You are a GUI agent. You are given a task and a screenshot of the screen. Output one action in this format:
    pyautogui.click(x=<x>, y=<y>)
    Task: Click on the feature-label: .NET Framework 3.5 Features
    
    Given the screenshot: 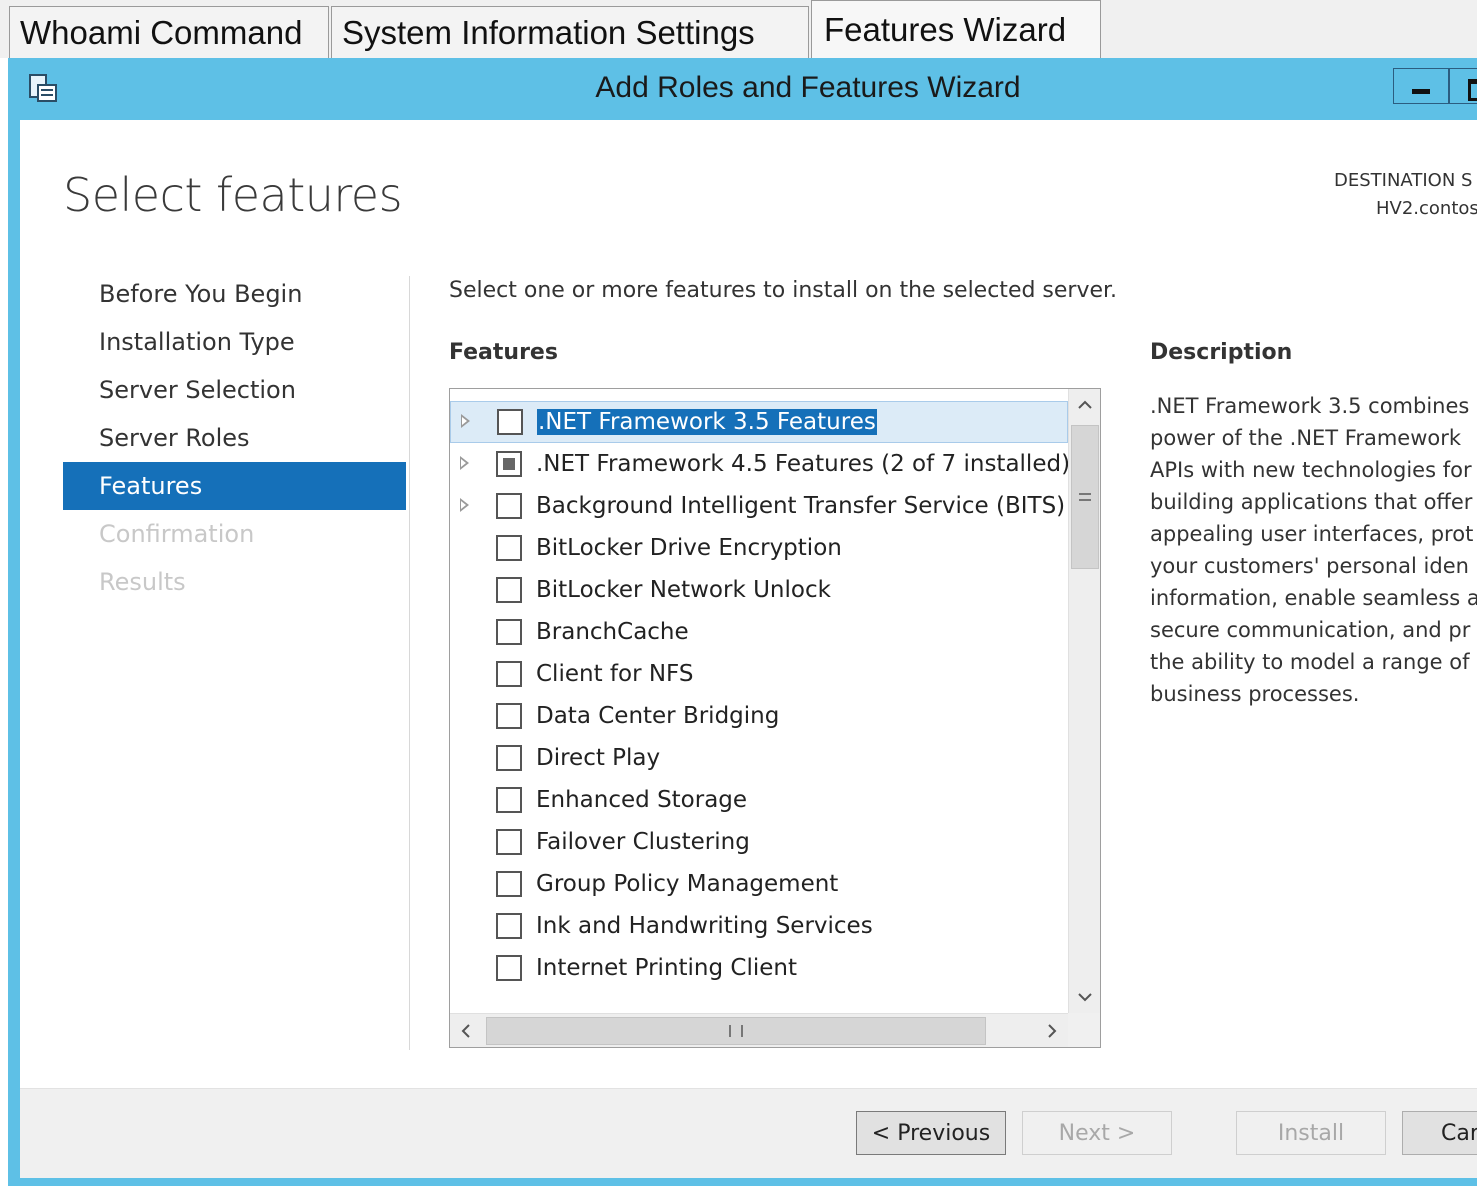 What is the action you would take?
    pyautogui.click(x=707, y=422)
    